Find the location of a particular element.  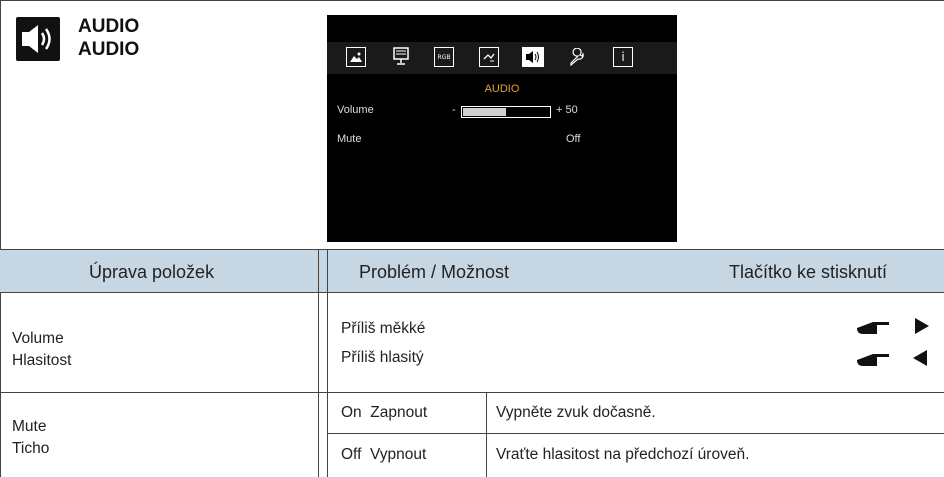

arrow-right-icon is located at coordinates (921, 328).